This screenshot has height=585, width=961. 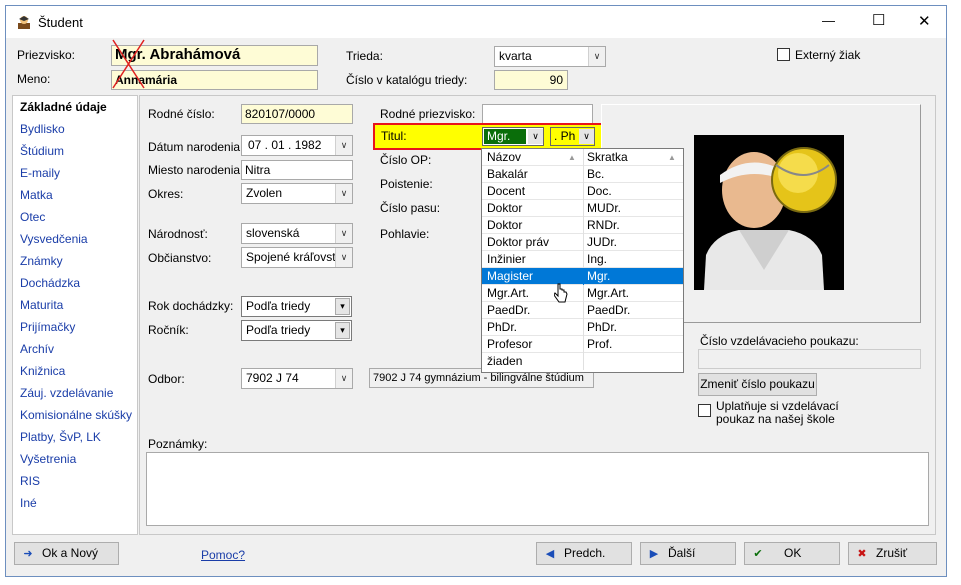 What do you see at coordinates (582, 174) in the screenshot?
I see `dropdown-row: Bakalár Bc.` at bounding box center [582, 174].